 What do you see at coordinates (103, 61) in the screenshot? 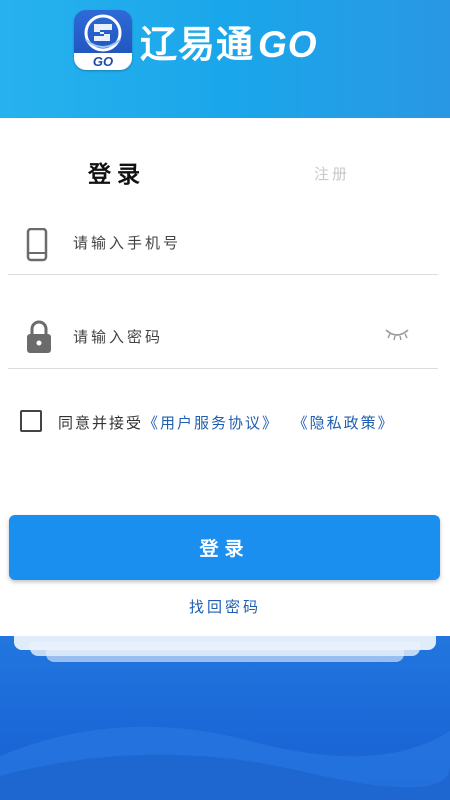
I see `logo-badge-text: GO` at bounding box center [103, 61].